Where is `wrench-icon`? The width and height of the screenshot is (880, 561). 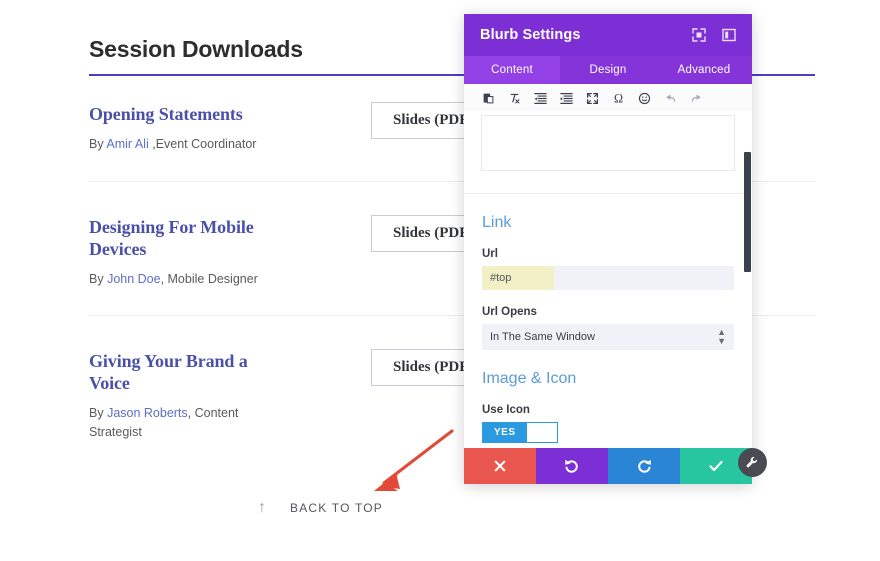 wrench-icon is located at coordinates (751, 462).